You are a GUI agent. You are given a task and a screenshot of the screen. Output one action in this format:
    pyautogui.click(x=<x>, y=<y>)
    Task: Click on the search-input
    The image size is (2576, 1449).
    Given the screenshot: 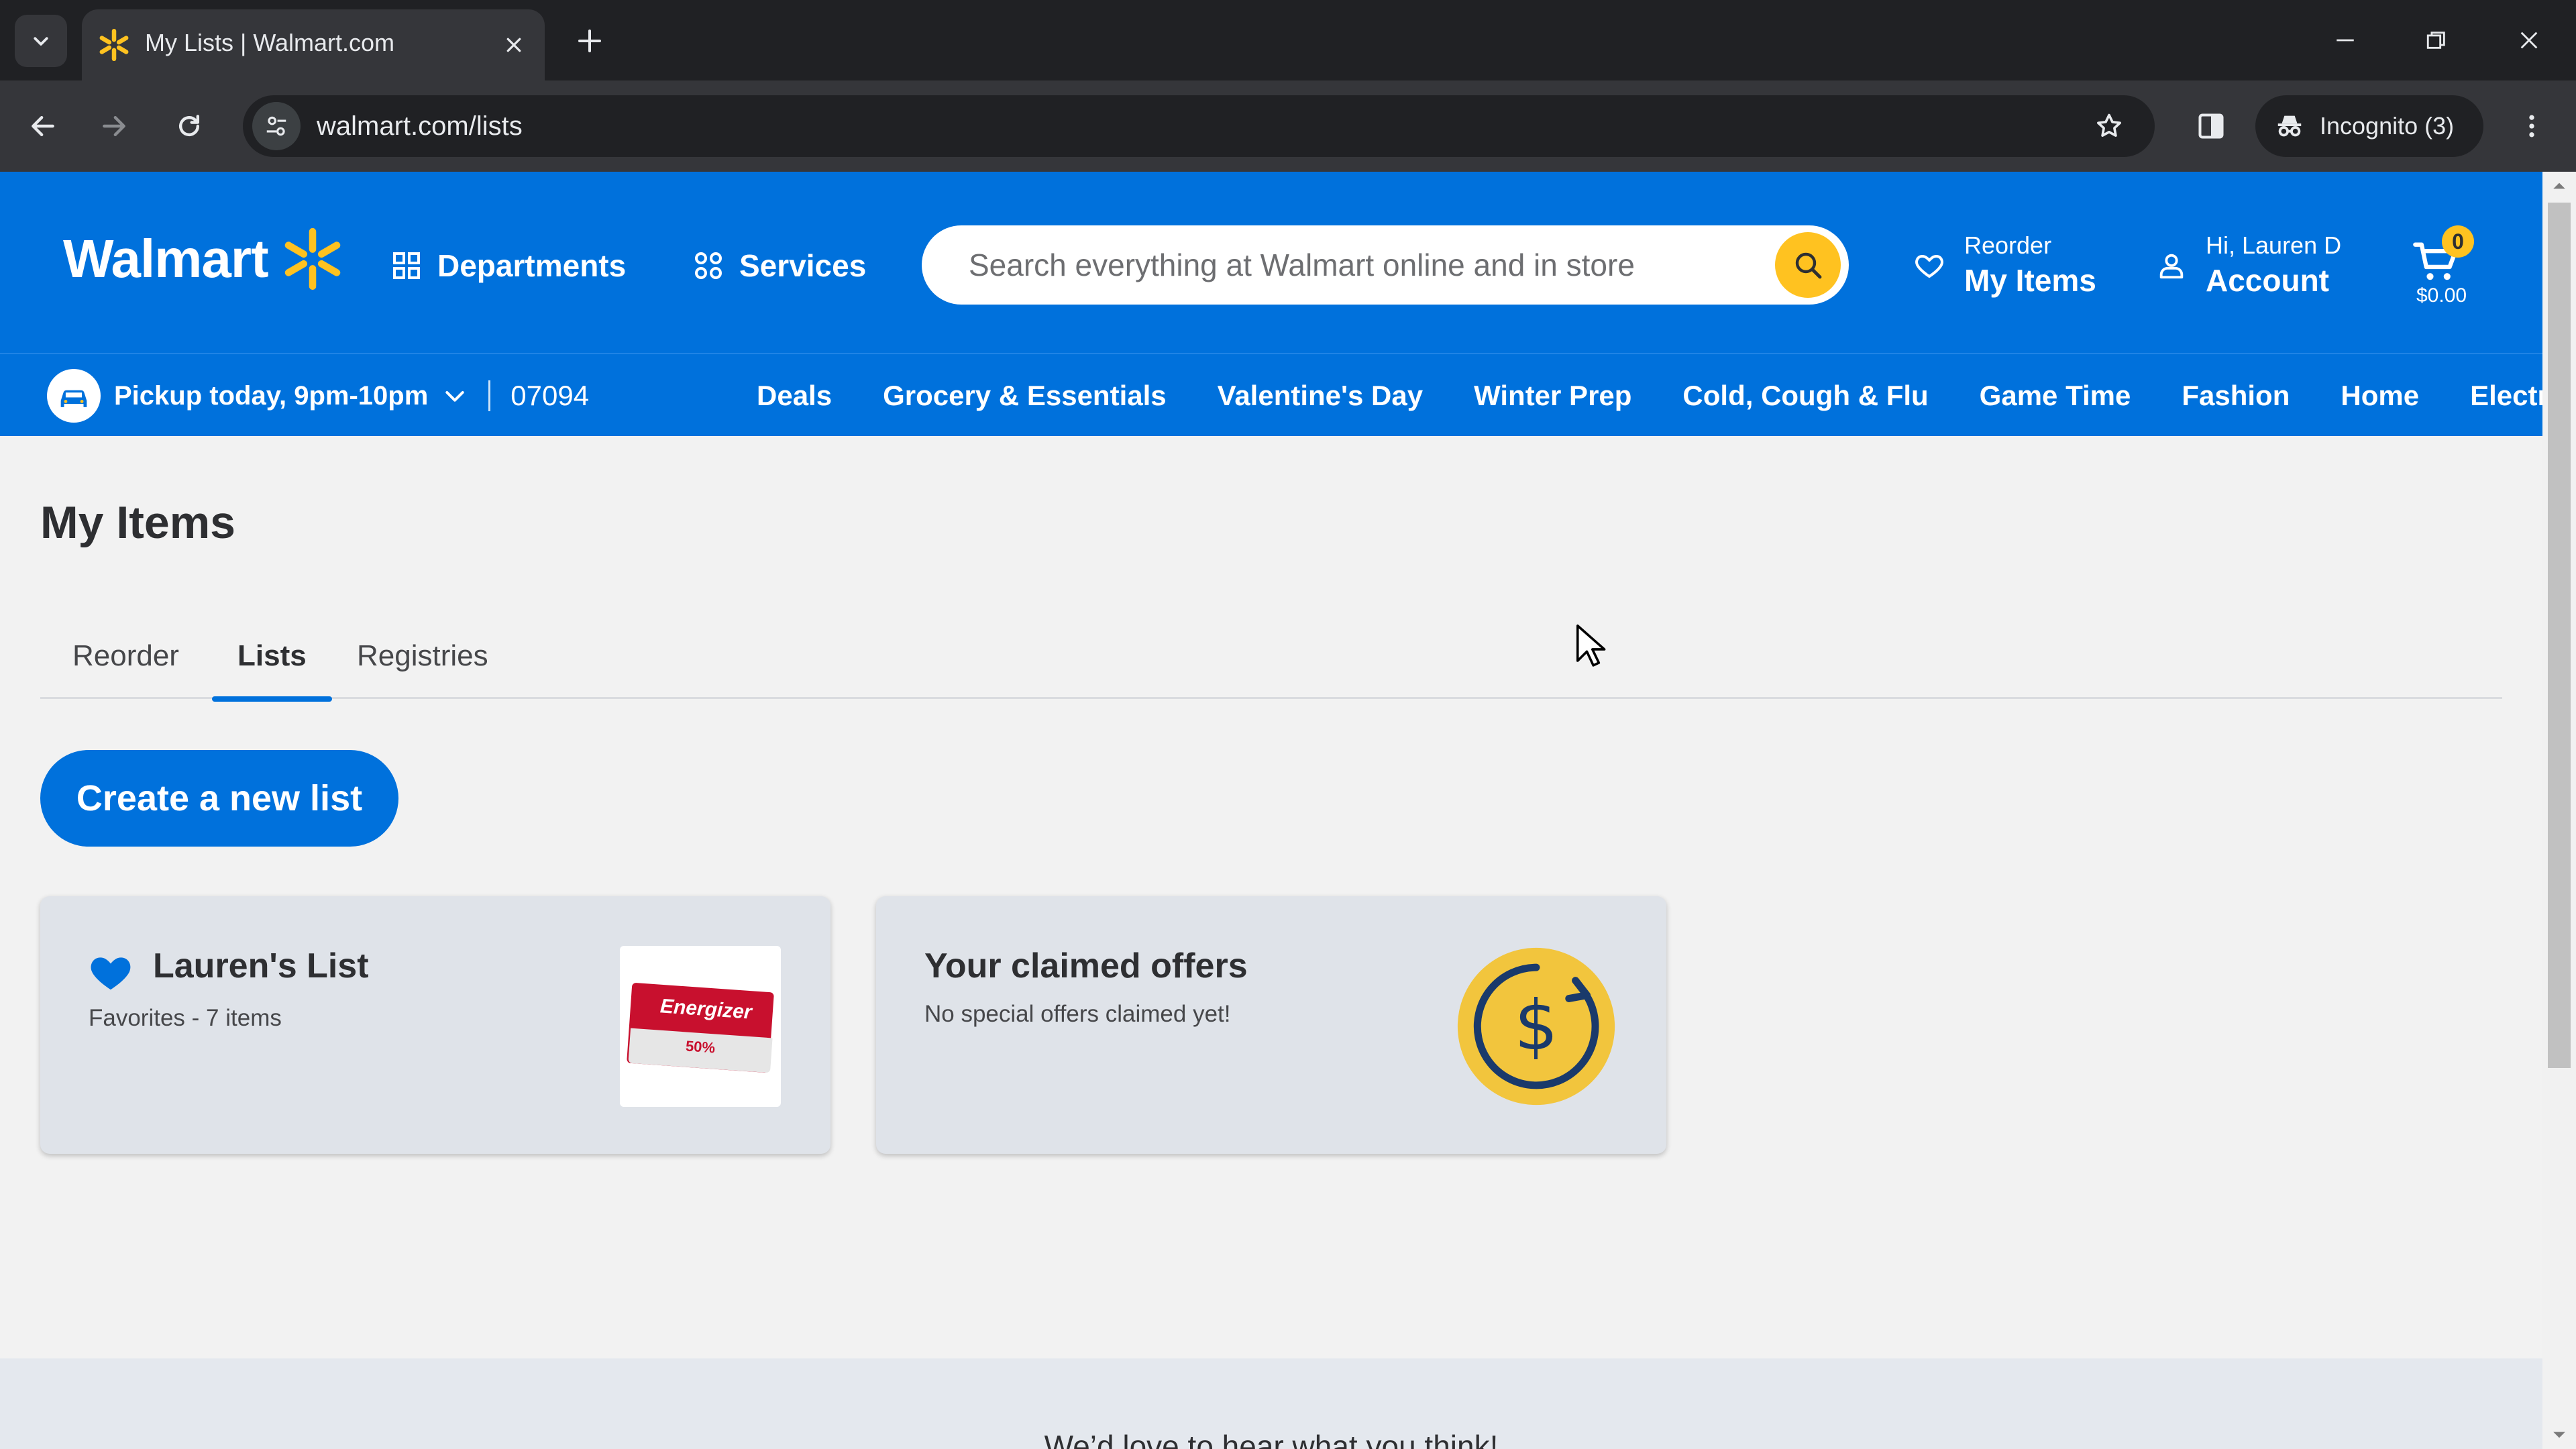 What is the action you would take?
    pyautogui.click(x=1348, y=265)
    